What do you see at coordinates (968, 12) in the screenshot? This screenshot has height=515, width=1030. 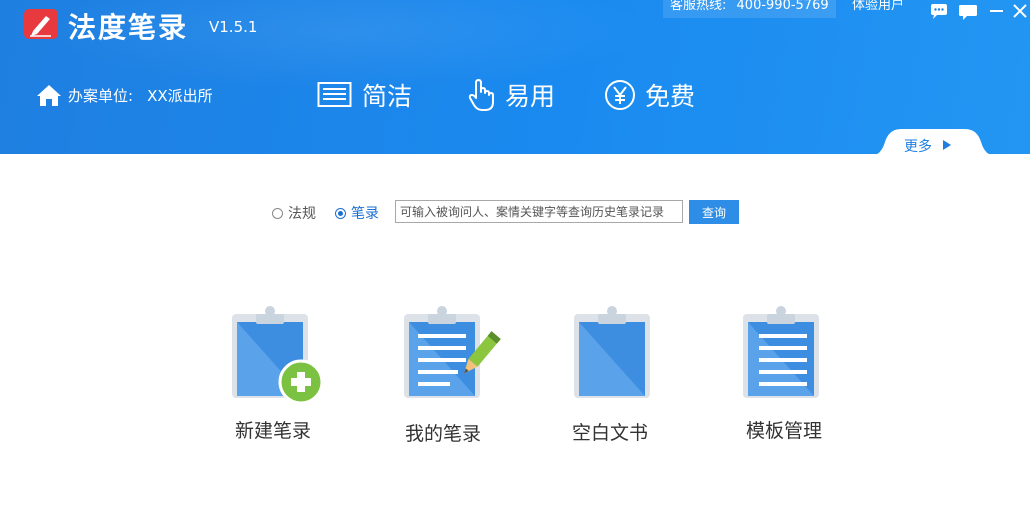 I see `message-icon` at bounding box center [968, 12].